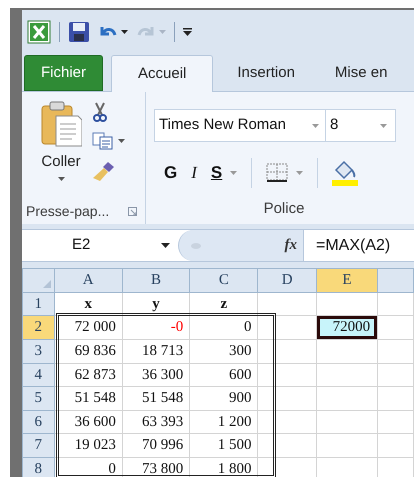  What do you see at coordinates (224, 280) in the screenshot?
I see `column-header: C` at bounding box center [224, 280].